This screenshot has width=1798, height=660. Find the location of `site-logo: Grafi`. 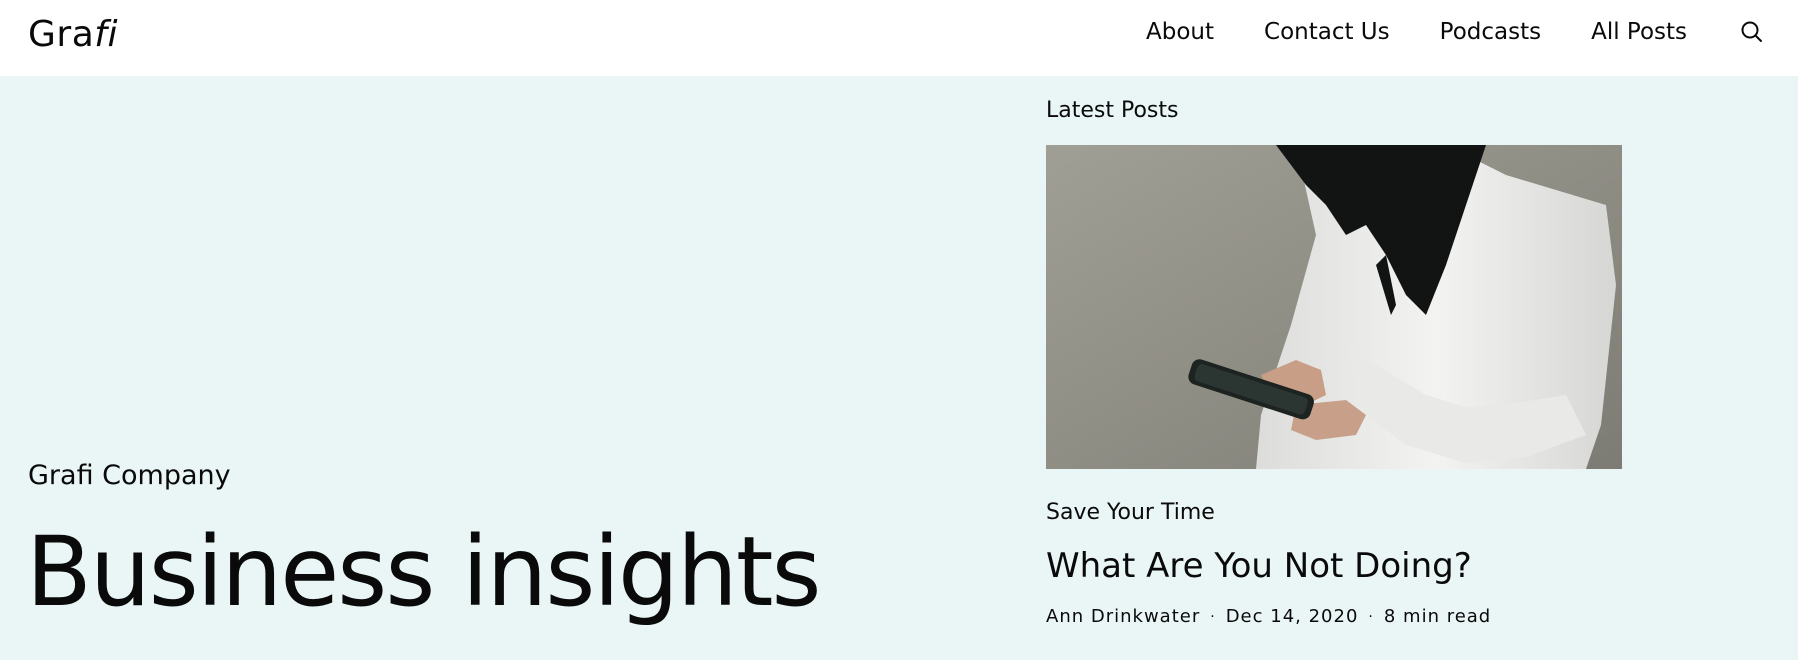

site-logo: Grafi is located at coordinates (73, 34).